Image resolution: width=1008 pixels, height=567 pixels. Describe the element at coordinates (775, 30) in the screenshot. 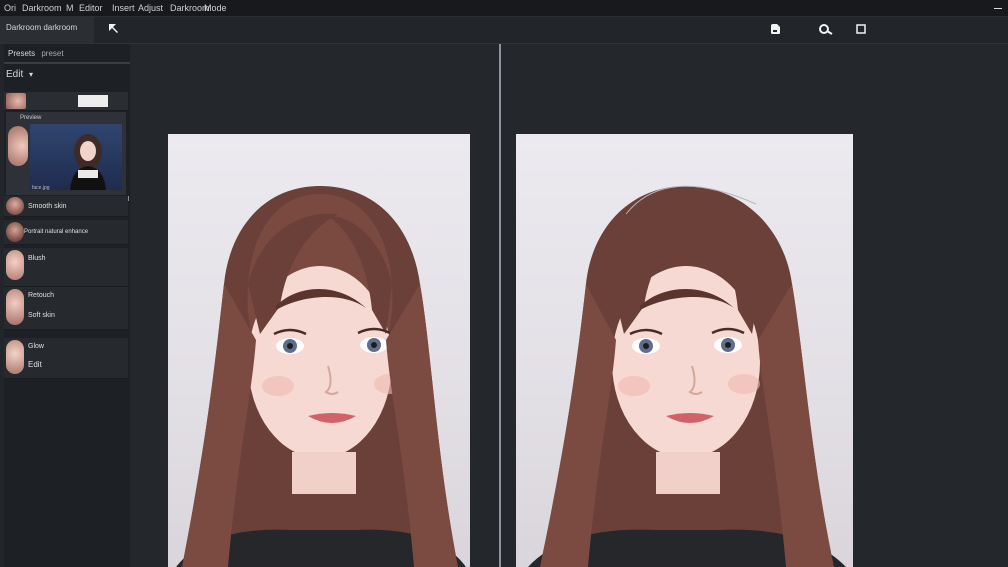

I see `save-icon` at that location.